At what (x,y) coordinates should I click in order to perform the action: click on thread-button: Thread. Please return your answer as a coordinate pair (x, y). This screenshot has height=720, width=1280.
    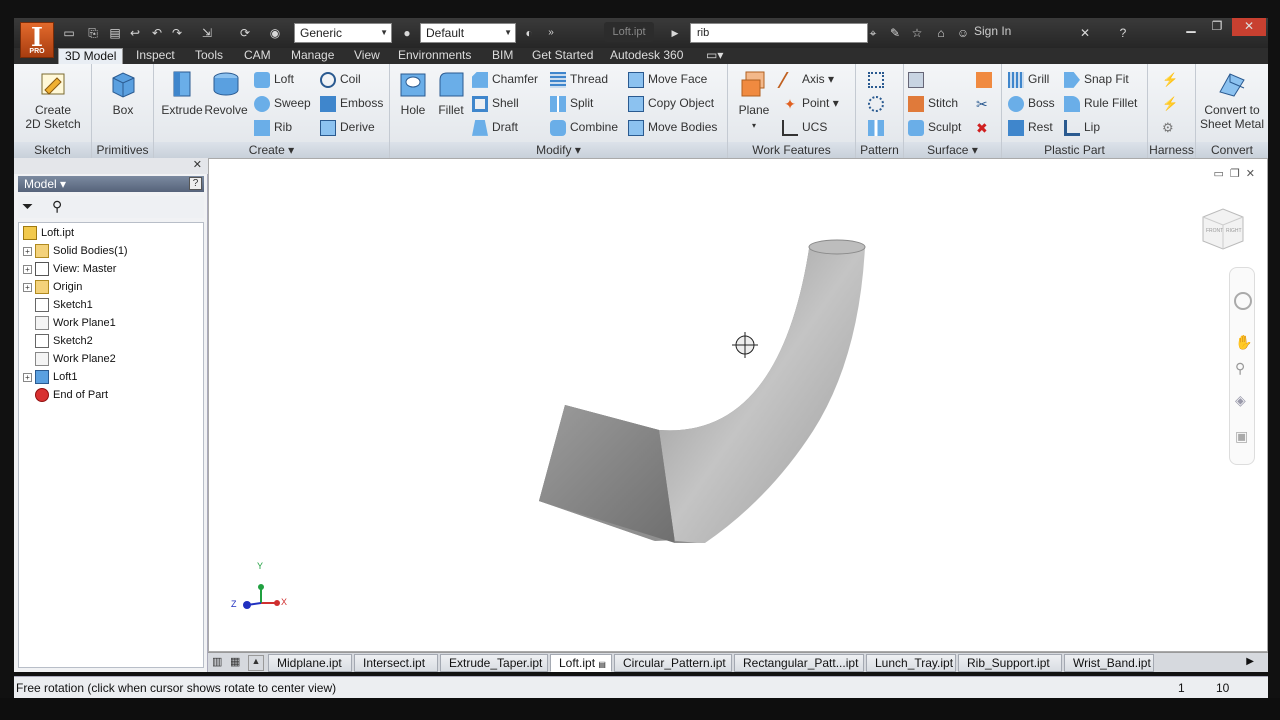
    Looking at the image, I should click on (579, 79).